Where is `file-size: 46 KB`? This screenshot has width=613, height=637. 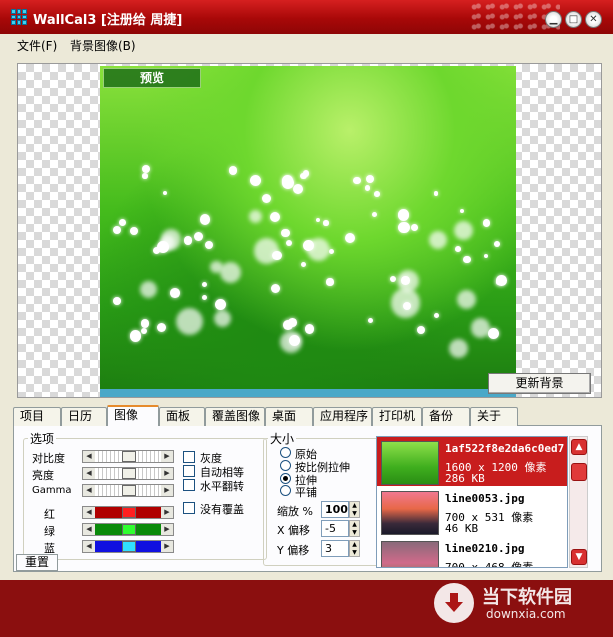
file-size: 46 KB is located at coordinates (462, 528).